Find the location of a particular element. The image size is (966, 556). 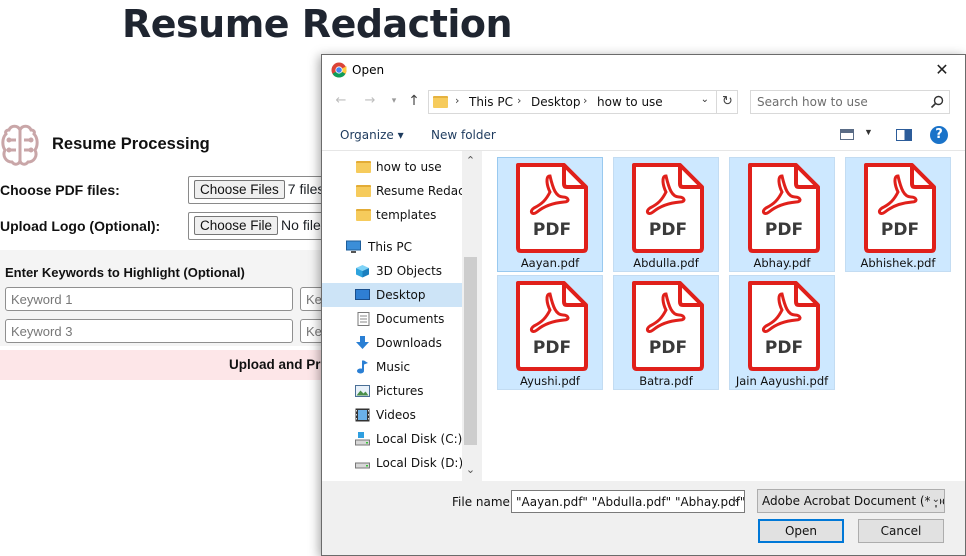

sidebar-item-this-pc: This PC is located at coordinates (392, 247).